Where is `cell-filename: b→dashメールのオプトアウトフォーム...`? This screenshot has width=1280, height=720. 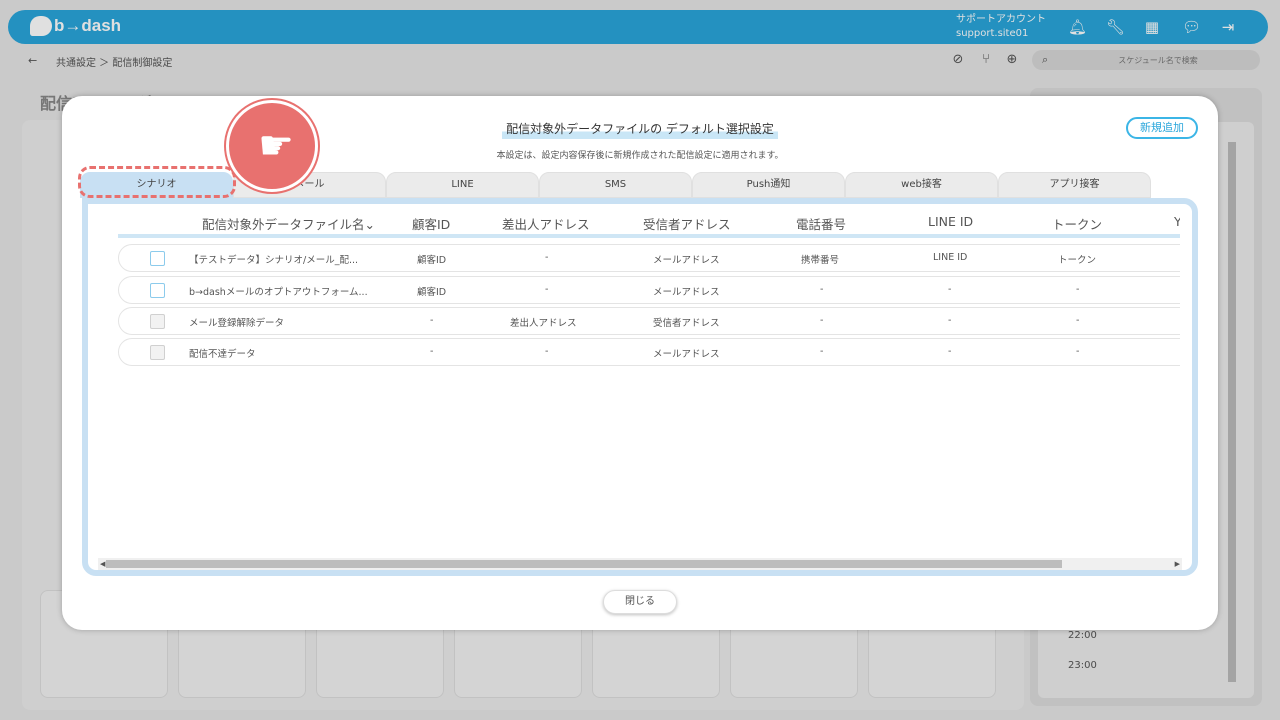 cell-filename: b→dashメールのオプトアウトフォーム... is located at coordinates (278, 292).